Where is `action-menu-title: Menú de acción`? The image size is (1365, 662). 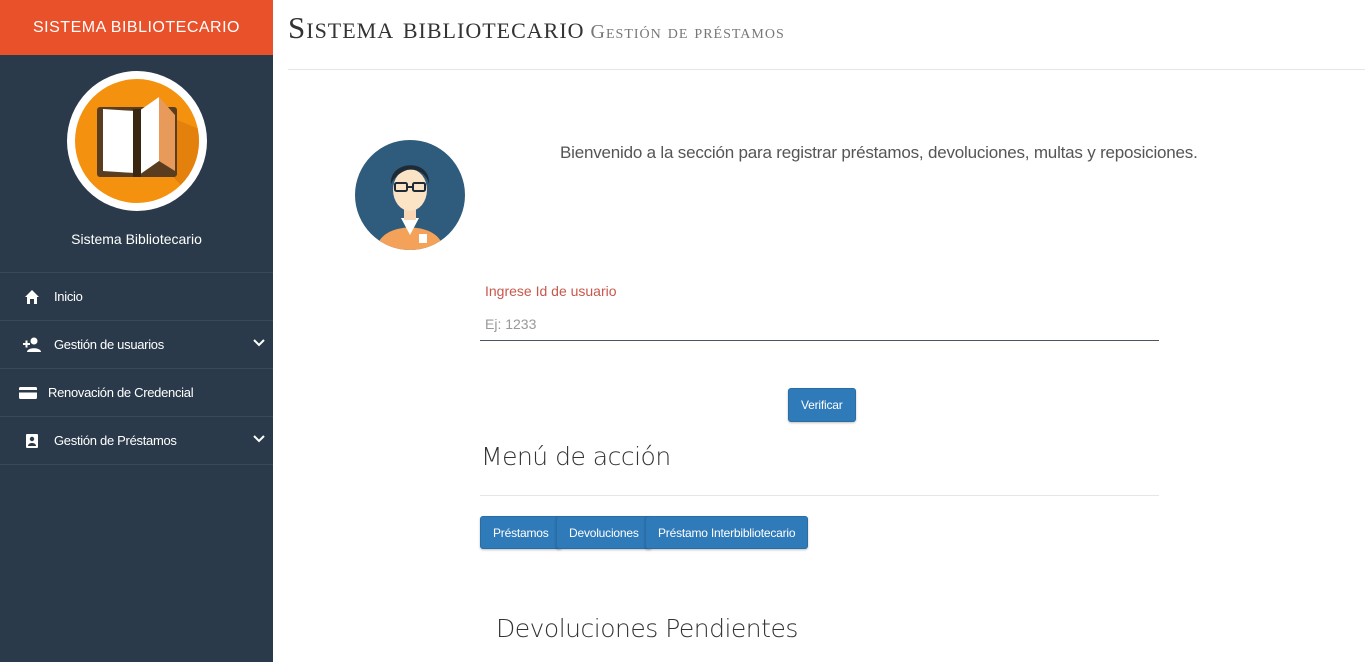
action-menu-title: Menú de acción is located at coordinates (576, 456).